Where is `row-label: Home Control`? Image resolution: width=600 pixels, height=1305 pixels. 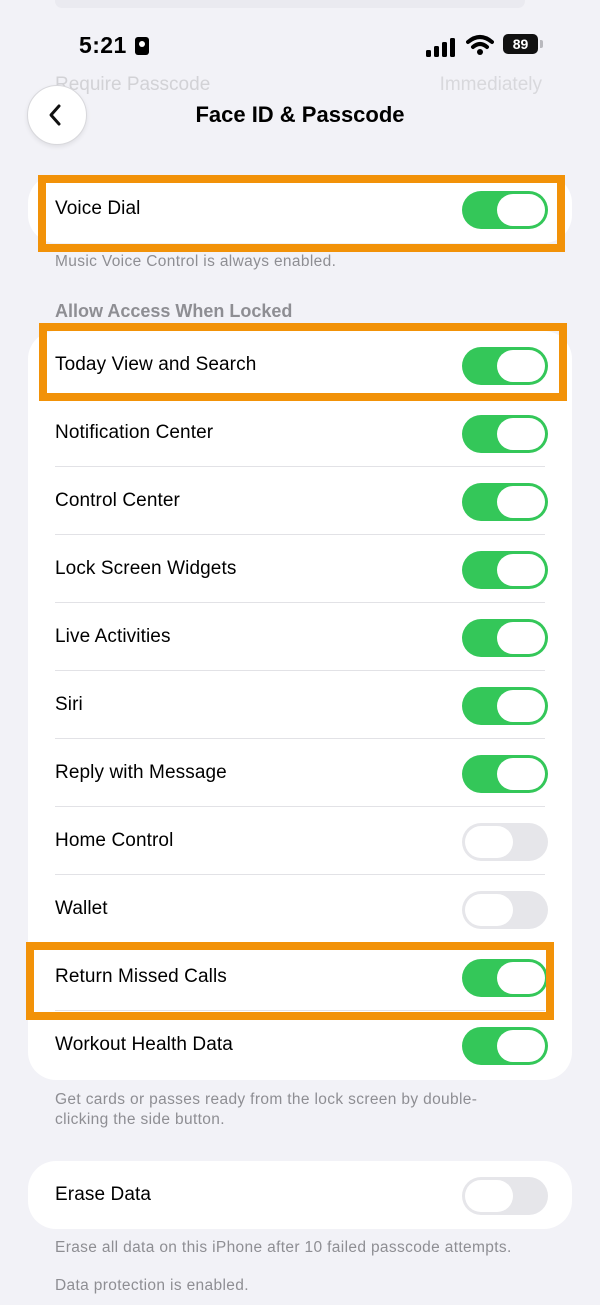 row-label: Home Control is located at coordinates (114, 840).